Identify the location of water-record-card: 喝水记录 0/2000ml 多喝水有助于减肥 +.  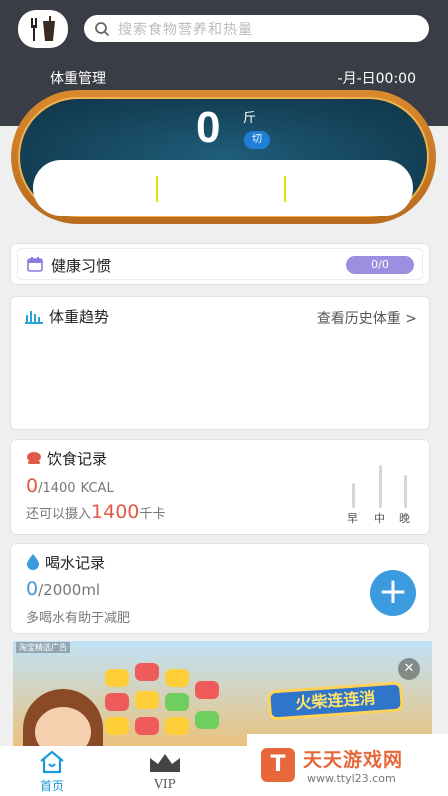
(220, 588).